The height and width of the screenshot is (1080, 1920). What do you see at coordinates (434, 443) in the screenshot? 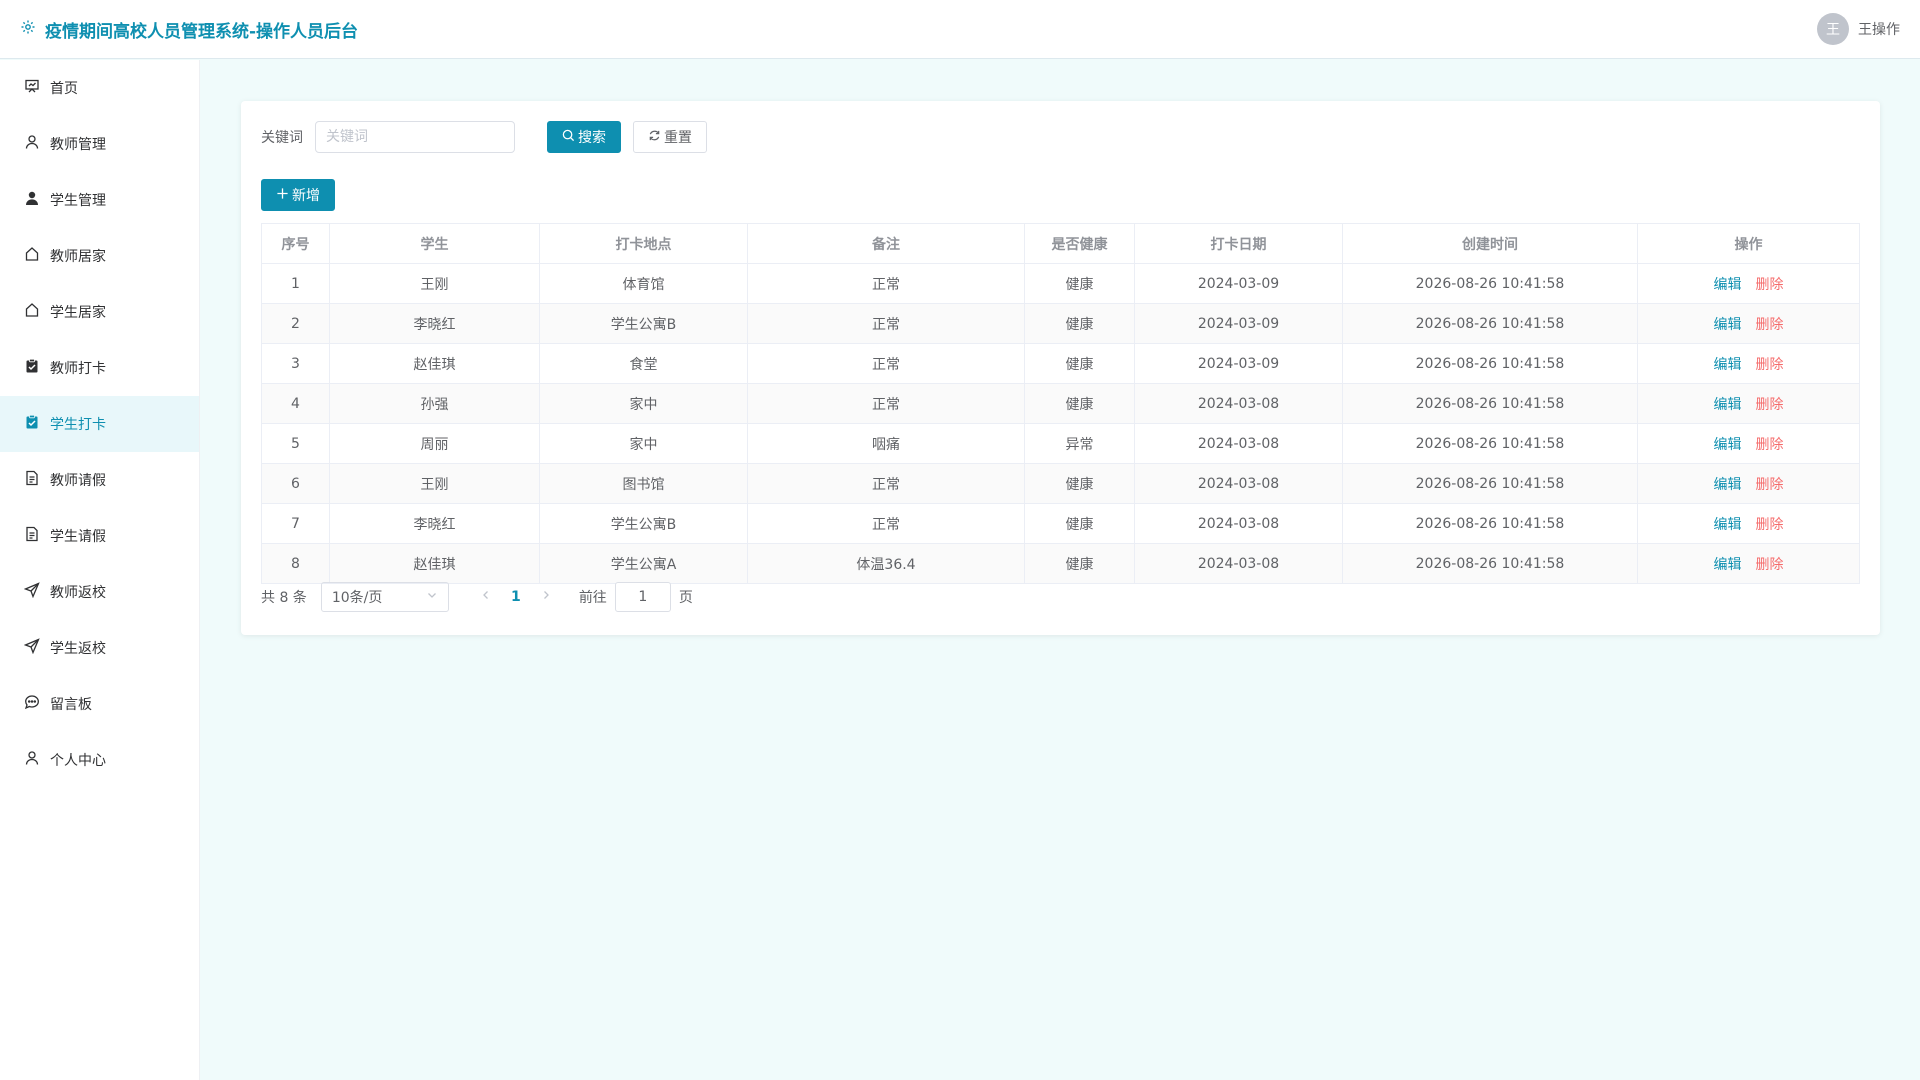
I see `table-cell: 周丽` at bounding box center [434, 443].